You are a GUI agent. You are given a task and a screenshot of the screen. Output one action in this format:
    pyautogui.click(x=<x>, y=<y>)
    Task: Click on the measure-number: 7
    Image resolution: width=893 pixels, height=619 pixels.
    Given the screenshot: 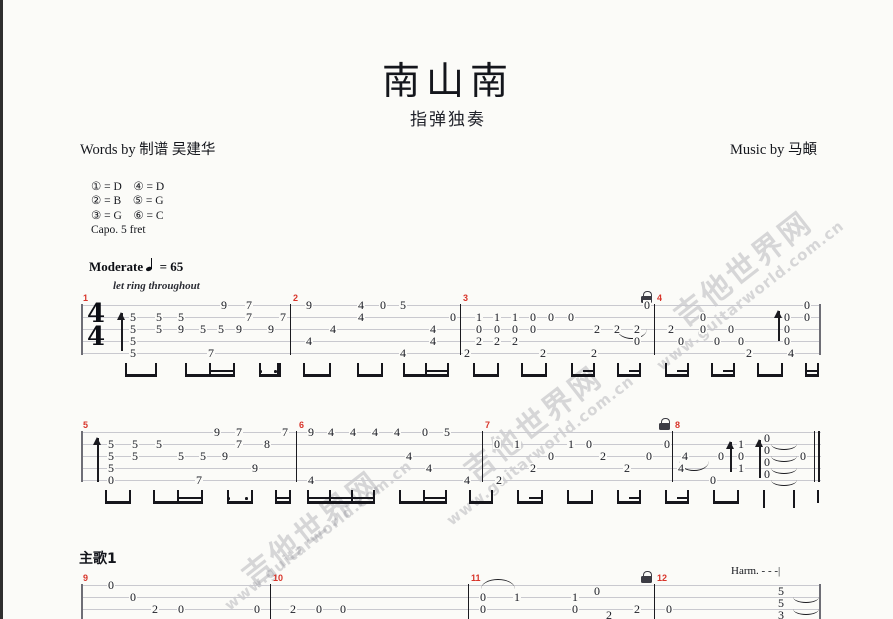 What is the action you would take?
    pyautogui.click(x=488, y=425)
    